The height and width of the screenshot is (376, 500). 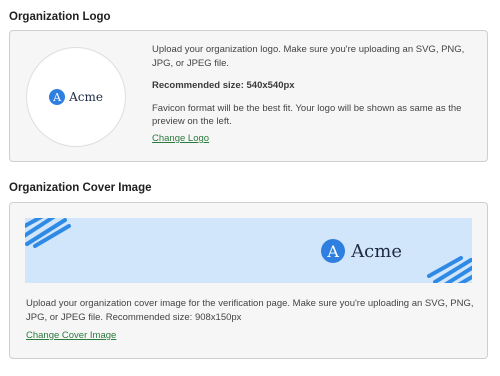 I want to click on organization-logo-heading: Organization Logo, so click(x=60, y=17).